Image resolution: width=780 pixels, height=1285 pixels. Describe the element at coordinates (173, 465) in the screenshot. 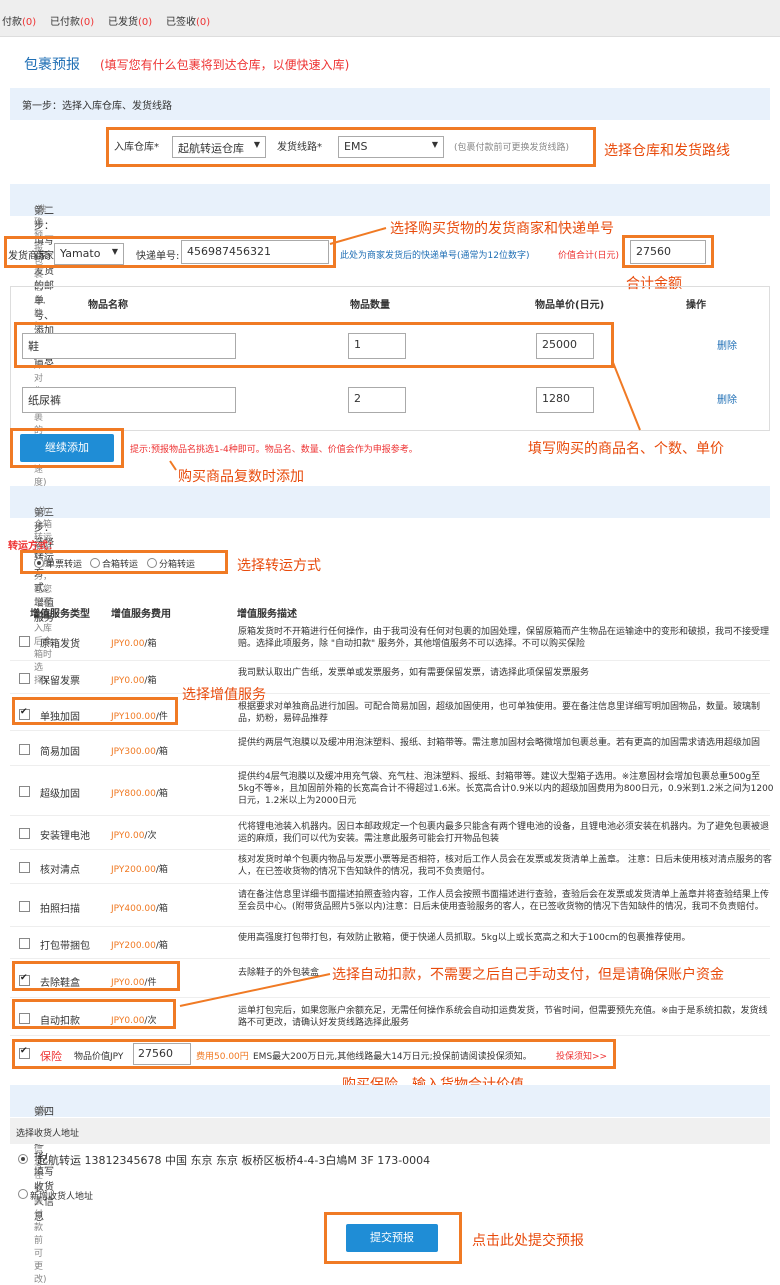

I see `arrow-add` at that location.